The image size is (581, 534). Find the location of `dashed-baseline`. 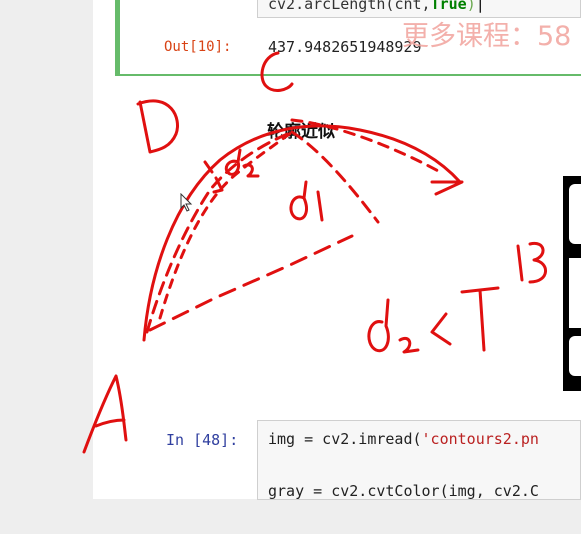

dashed-baseline is located at coordinates (251, 283).